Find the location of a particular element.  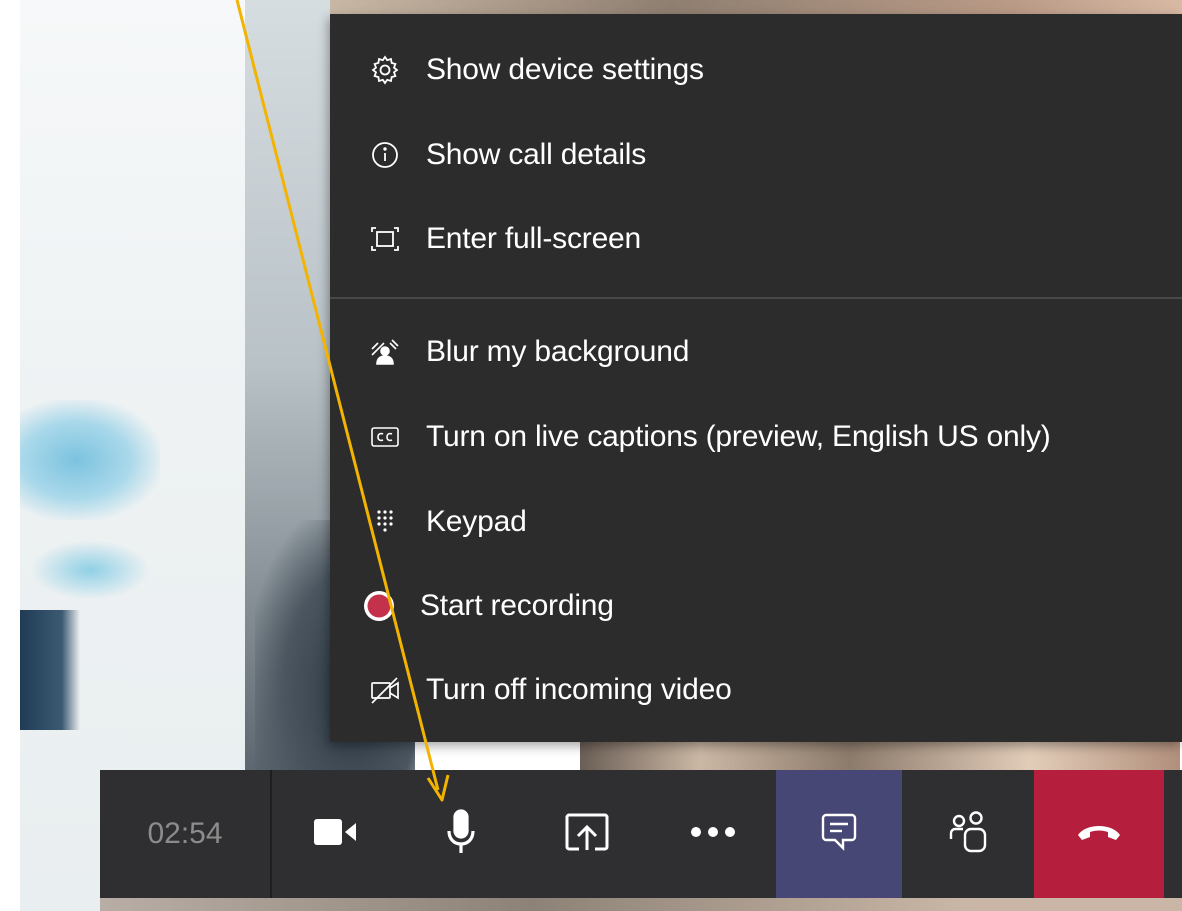

closed-captions-icon is located at coordinates (385, 437).